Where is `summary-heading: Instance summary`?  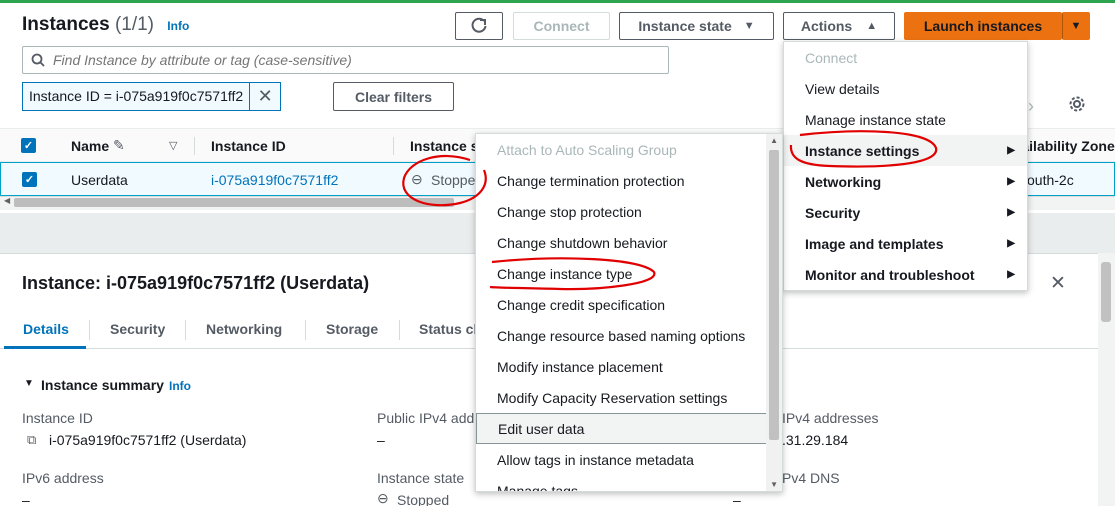 summary-heading: Instance summary is located at coordinates (102, 385).